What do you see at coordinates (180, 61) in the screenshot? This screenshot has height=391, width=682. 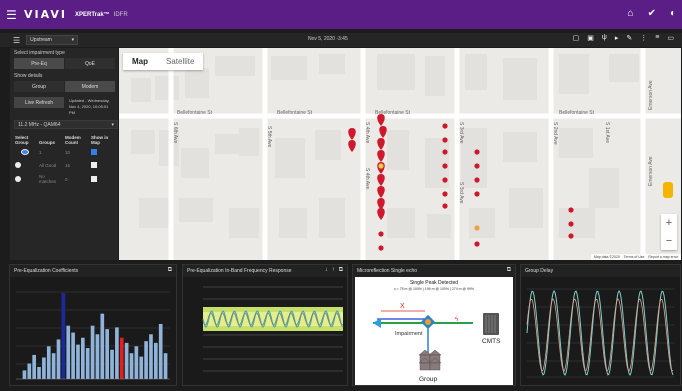 I see `tab-satellite: Satellite` at bounding box center [180, 61].